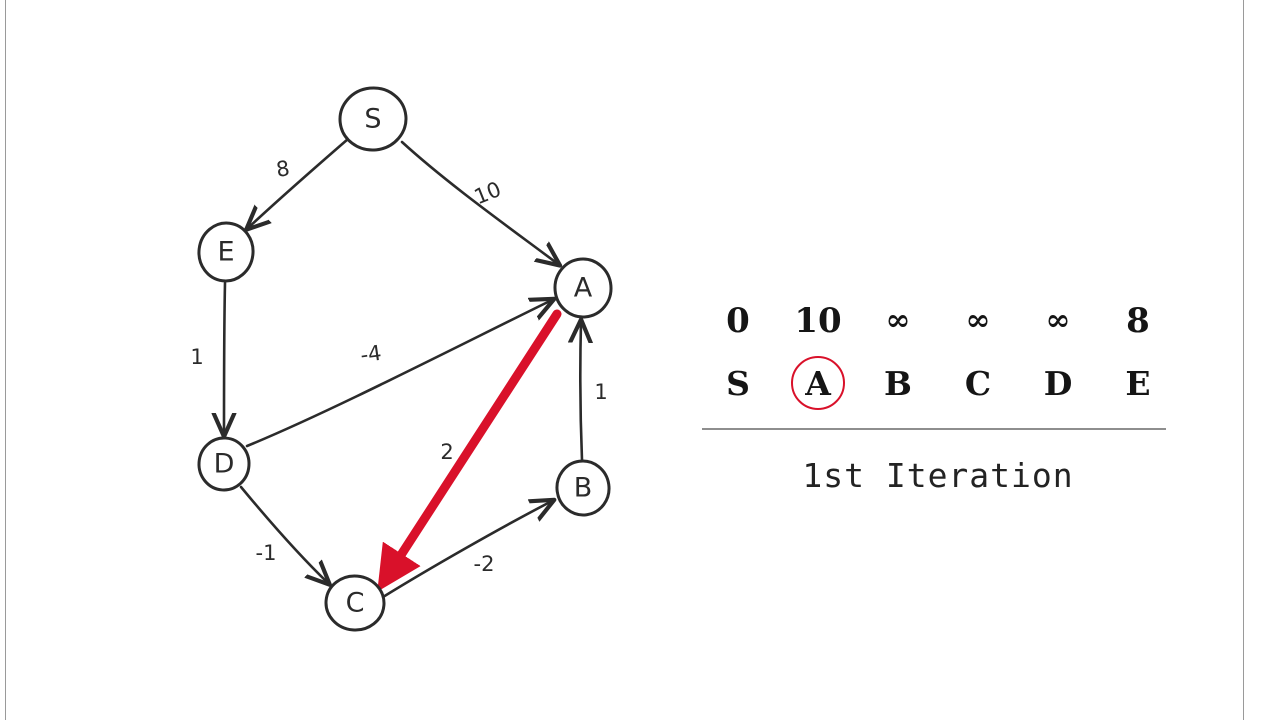  What do you see at coordinates (938, 475) in the screenshot?
I see `iteration-caption: 1st Iteration` at bounding box center [938, 475].